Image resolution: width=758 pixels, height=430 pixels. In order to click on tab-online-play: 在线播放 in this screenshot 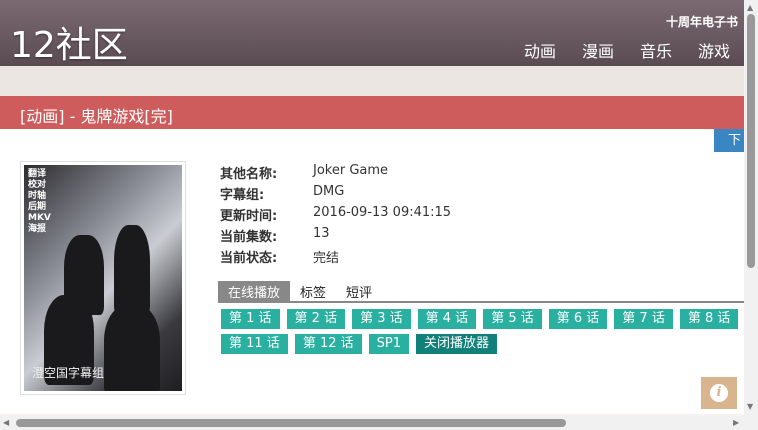, I will do `click(254, 291)`.